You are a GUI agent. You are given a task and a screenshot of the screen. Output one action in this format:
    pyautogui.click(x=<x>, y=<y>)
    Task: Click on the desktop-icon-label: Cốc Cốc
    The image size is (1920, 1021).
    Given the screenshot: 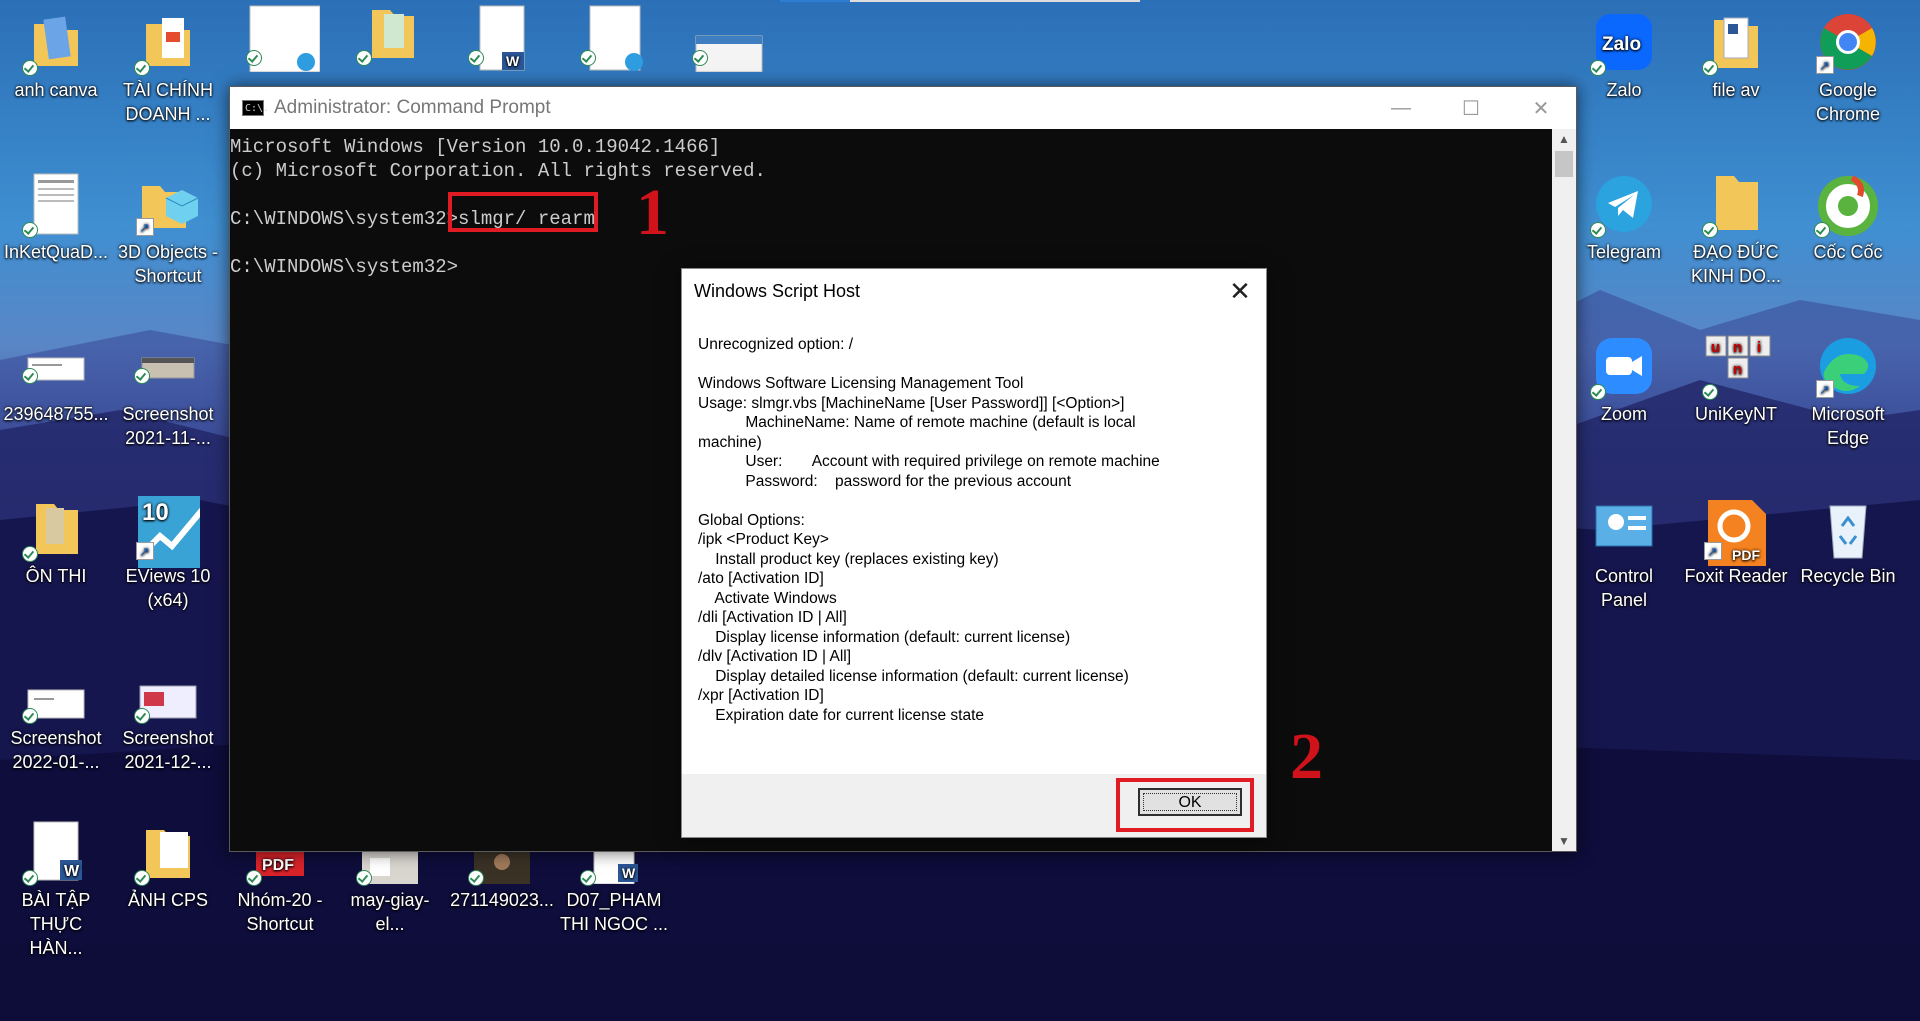 What is the action you would take?
    pyautogui.click(x=1848, y=252)
    